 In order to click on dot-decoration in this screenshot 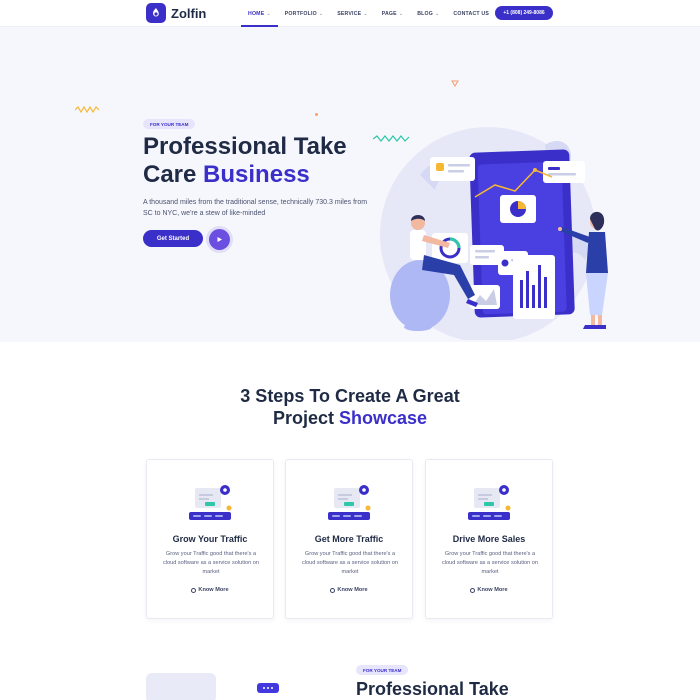, I will do `click(316, 114)`.